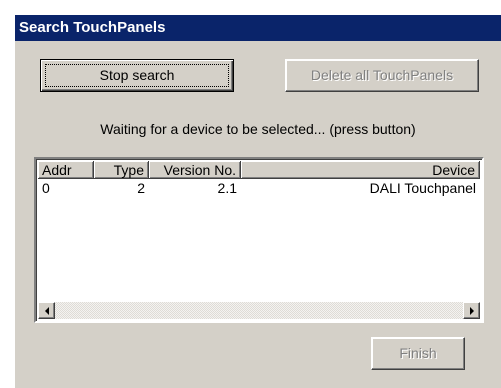  I want to click on column-header-version: Version No., so click(195, 170).